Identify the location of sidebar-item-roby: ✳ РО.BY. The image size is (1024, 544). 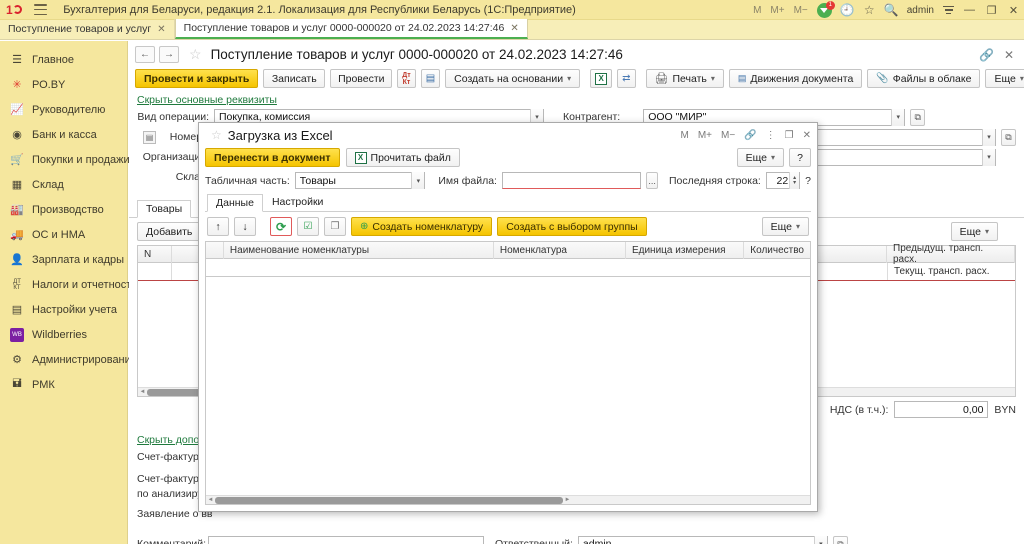
(63, 84).